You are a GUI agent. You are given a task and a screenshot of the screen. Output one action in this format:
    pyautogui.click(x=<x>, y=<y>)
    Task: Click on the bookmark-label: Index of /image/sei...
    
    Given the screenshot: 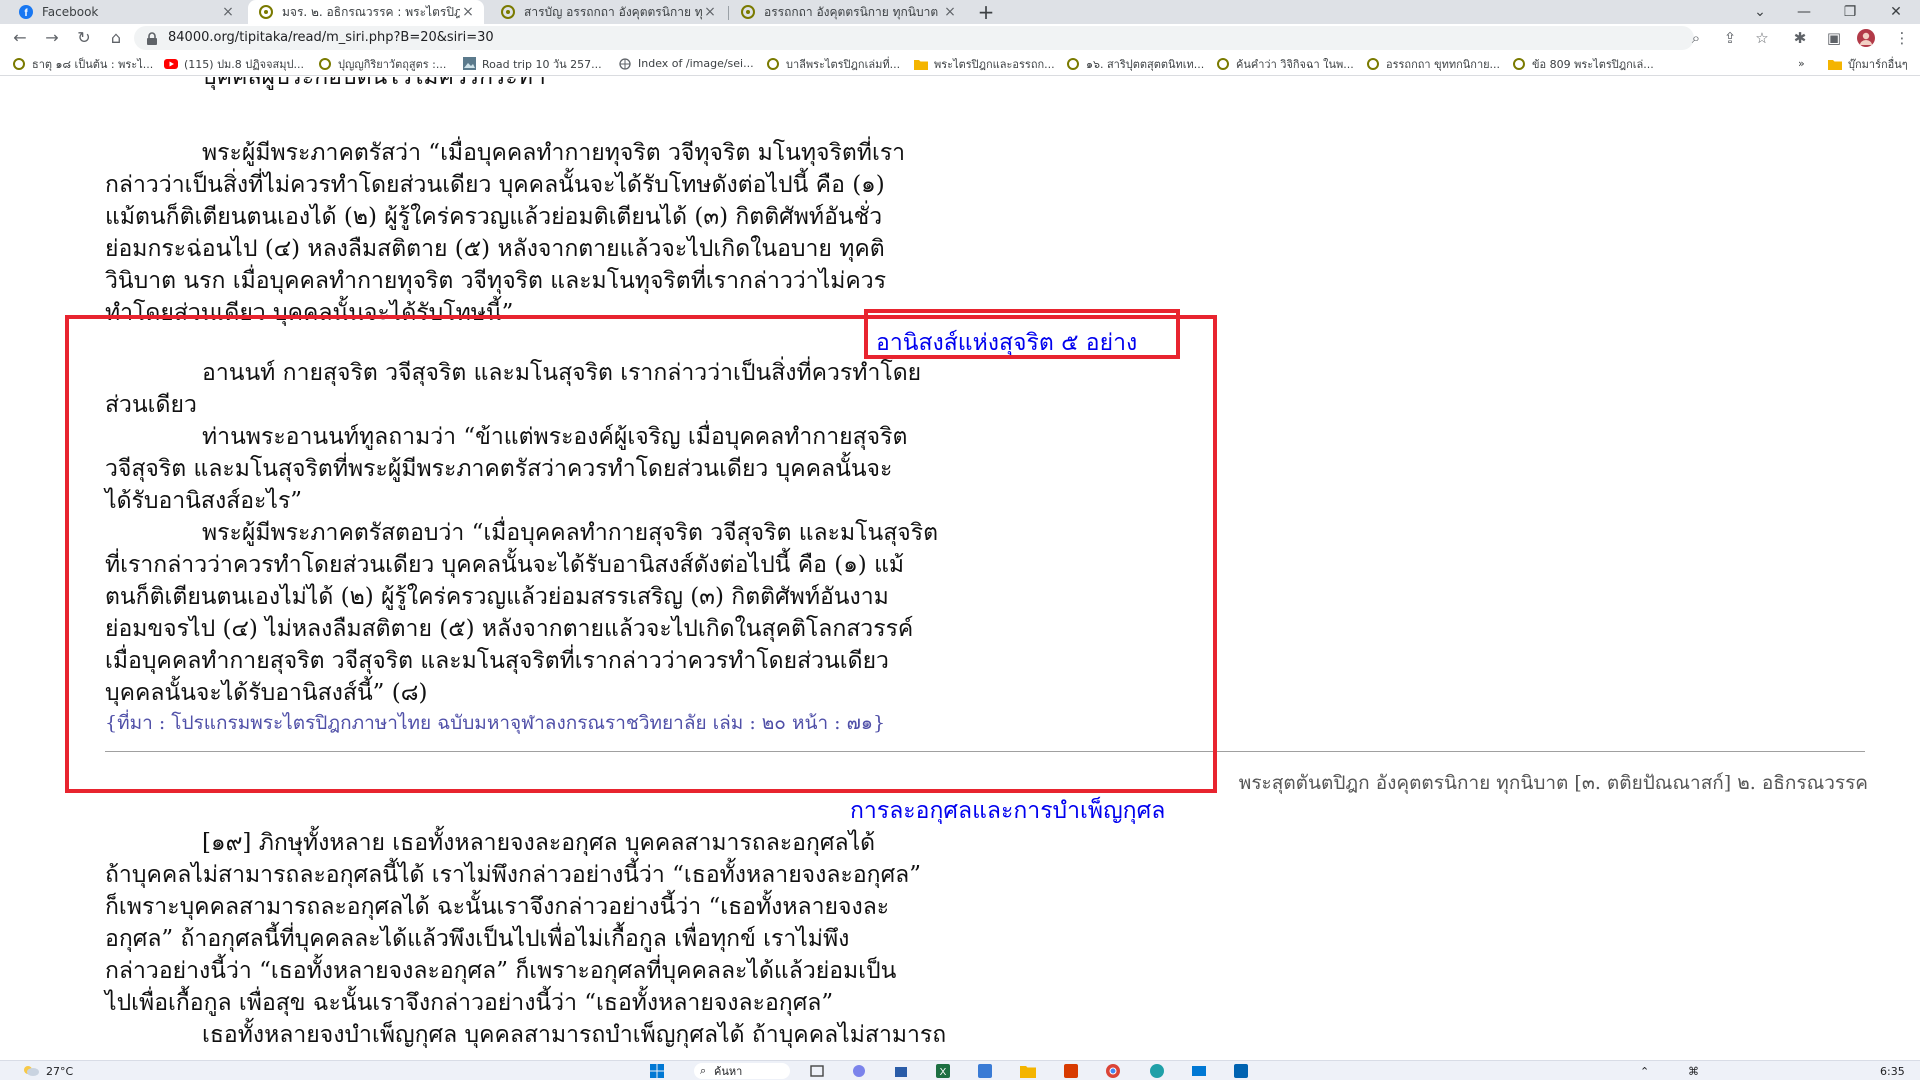 What is the action you would take?
    pyautogui.click(x=696, y=63)
    